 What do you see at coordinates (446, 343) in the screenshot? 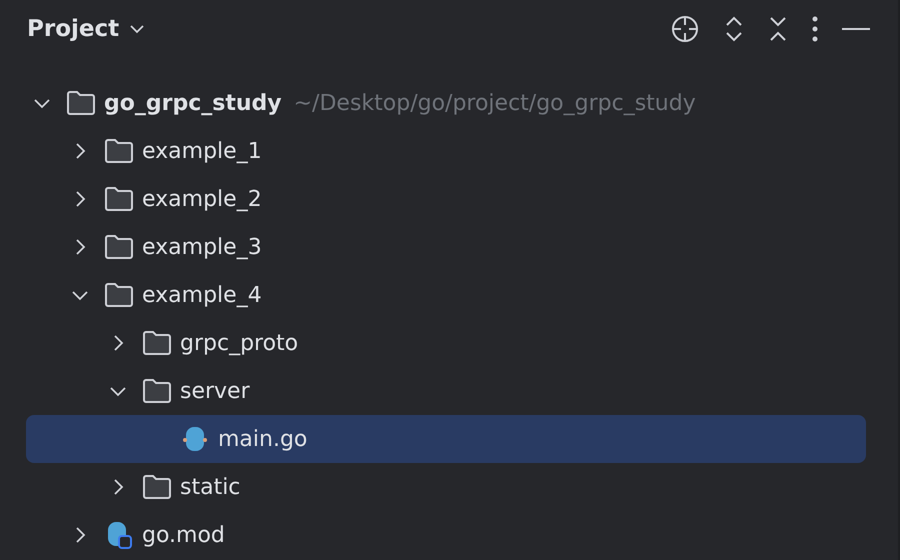
I see `tree-row: grpc_proto` at bounding box center [446, 343].